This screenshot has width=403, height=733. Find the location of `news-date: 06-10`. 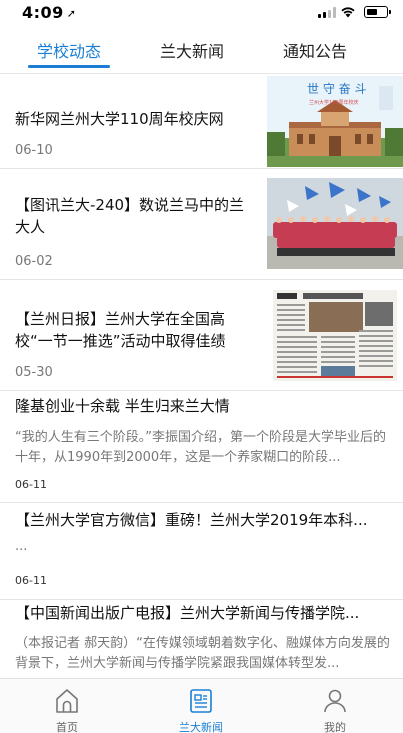

news-date: 06-10 is located at coordinates (34, 150).